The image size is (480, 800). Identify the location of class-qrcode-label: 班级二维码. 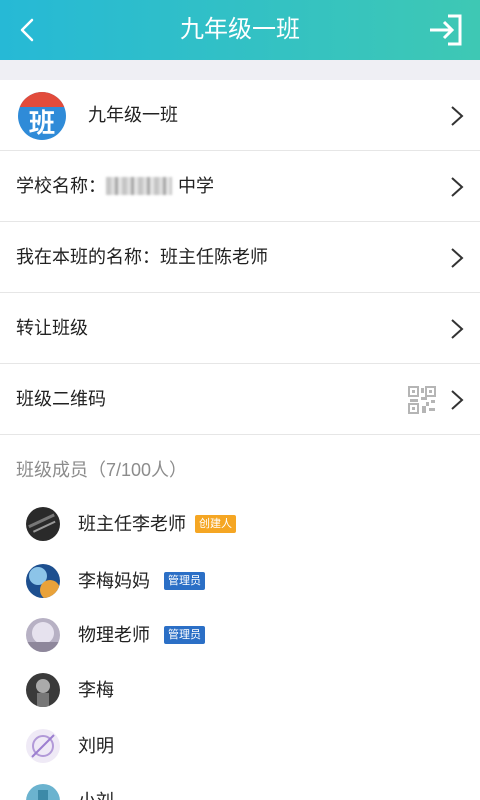
(61, 399).